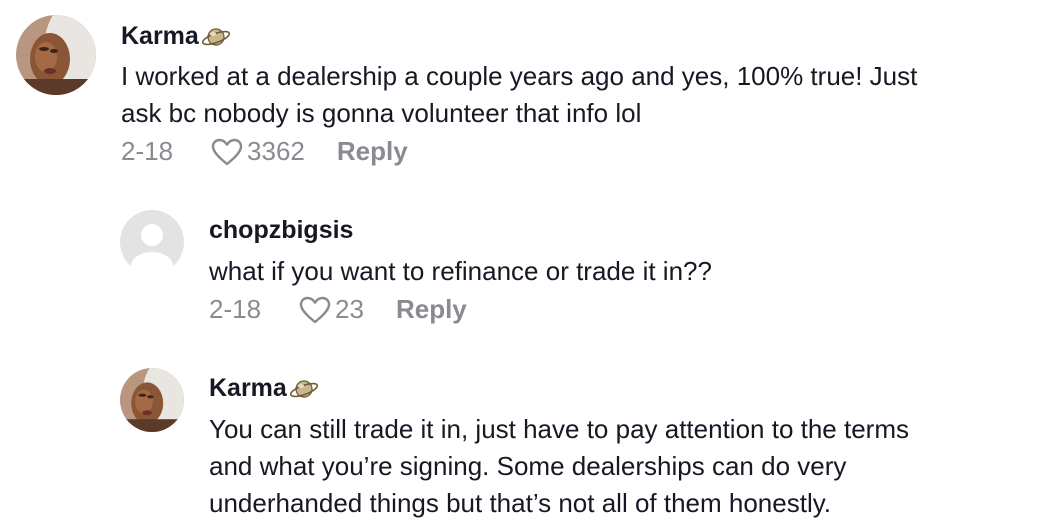 Image resolution: width=1056 pixels, height=530 pixels. I want to click on username-text: chopzbigsis, so click(281, 230).